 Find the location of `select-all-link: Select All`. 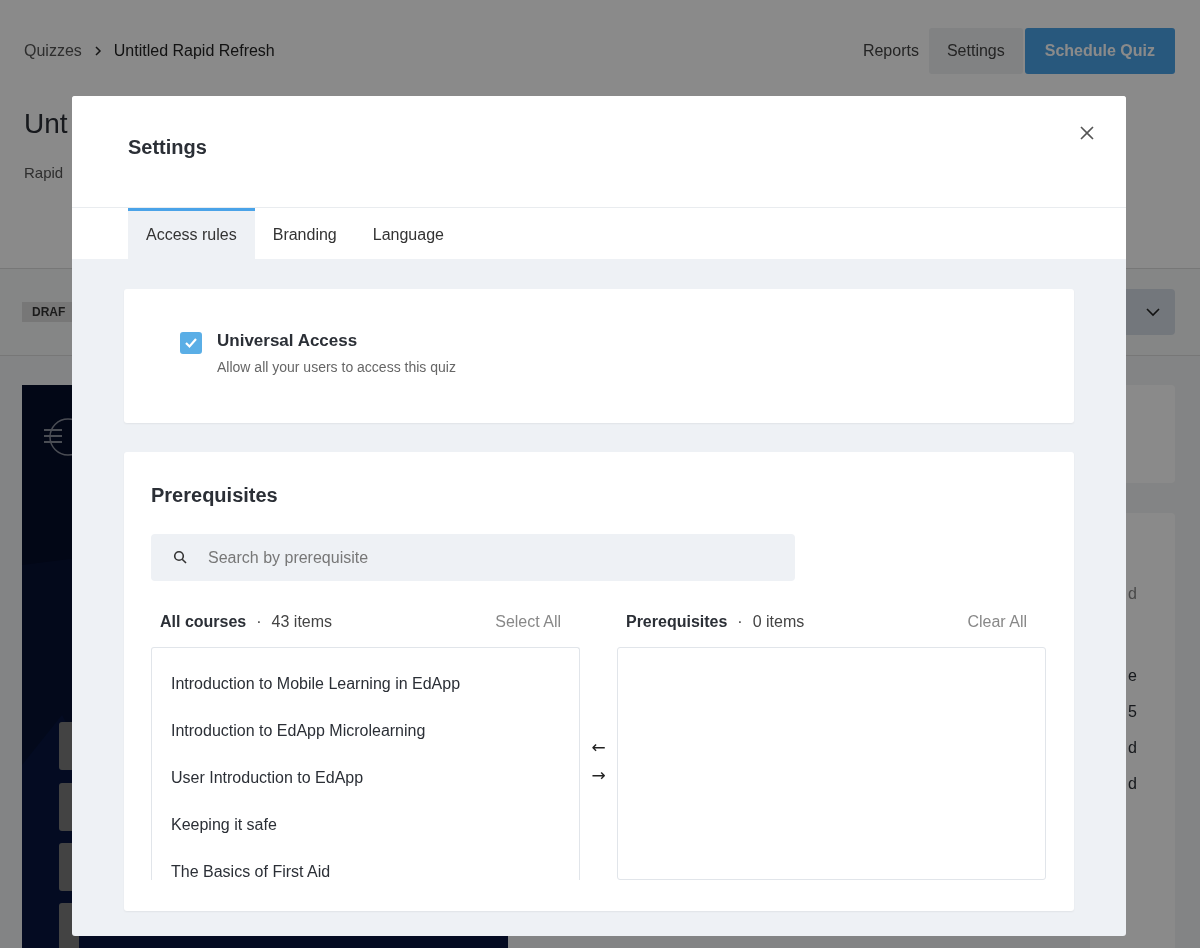

select-all-link: Select All is located at coordinates (528, 622).